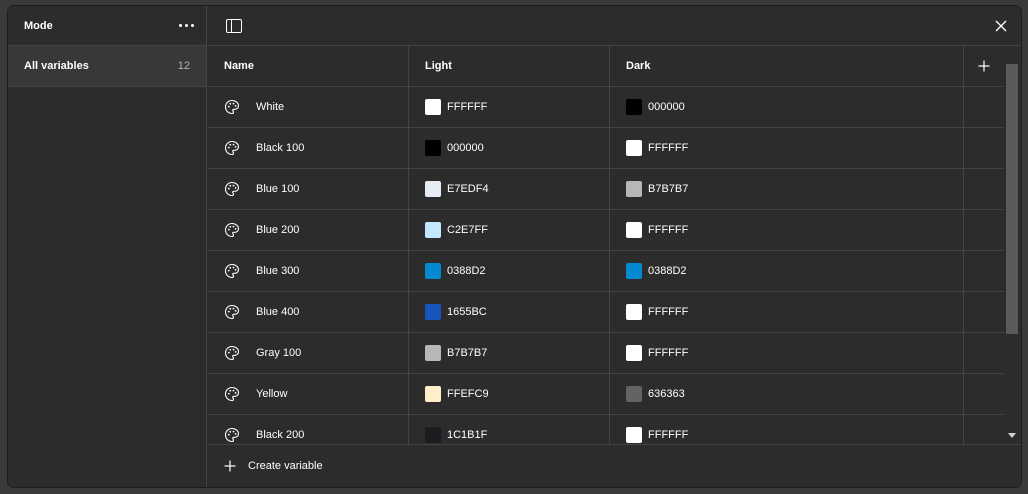 This screenshot has height=494, width=1028. Describe the element at coordinates (787, 107) in the screenshot. I see `dark-value-cell: 000000` at that location.